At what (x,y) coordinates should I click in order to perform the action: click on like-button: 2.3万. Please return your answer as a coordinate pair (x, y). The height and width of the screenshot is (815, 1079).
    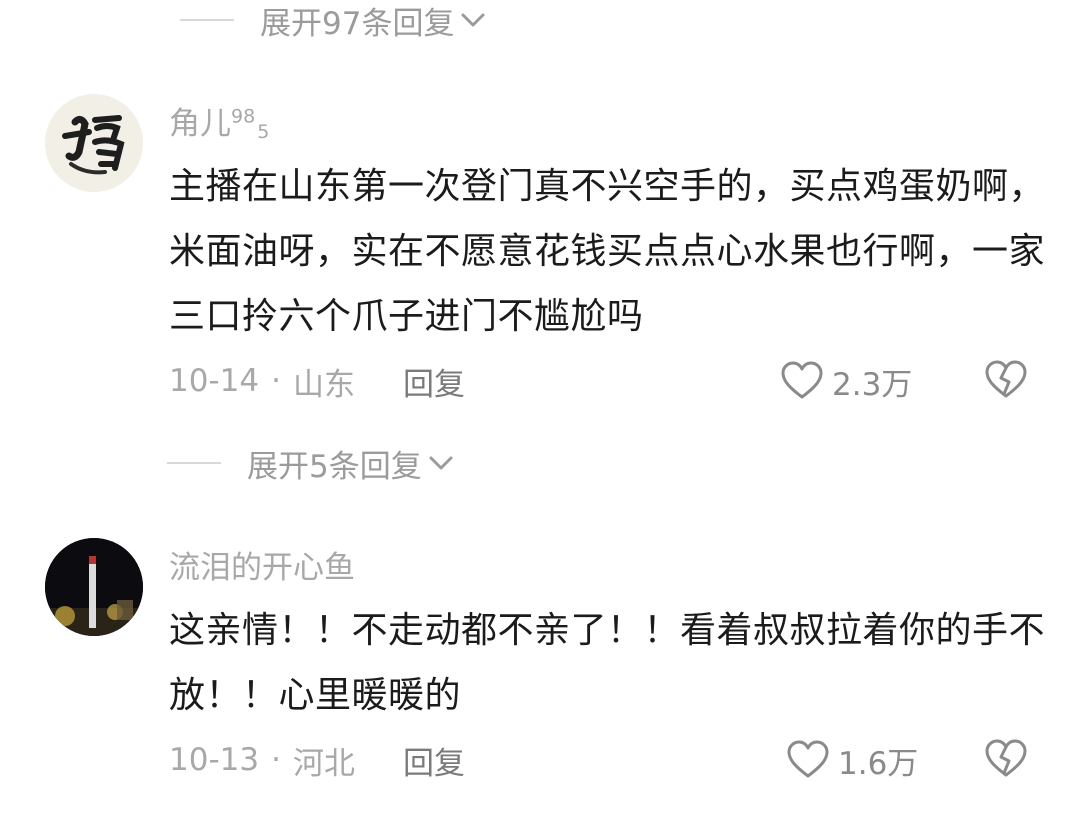
    Looking at the image, I should click on (846, 381).